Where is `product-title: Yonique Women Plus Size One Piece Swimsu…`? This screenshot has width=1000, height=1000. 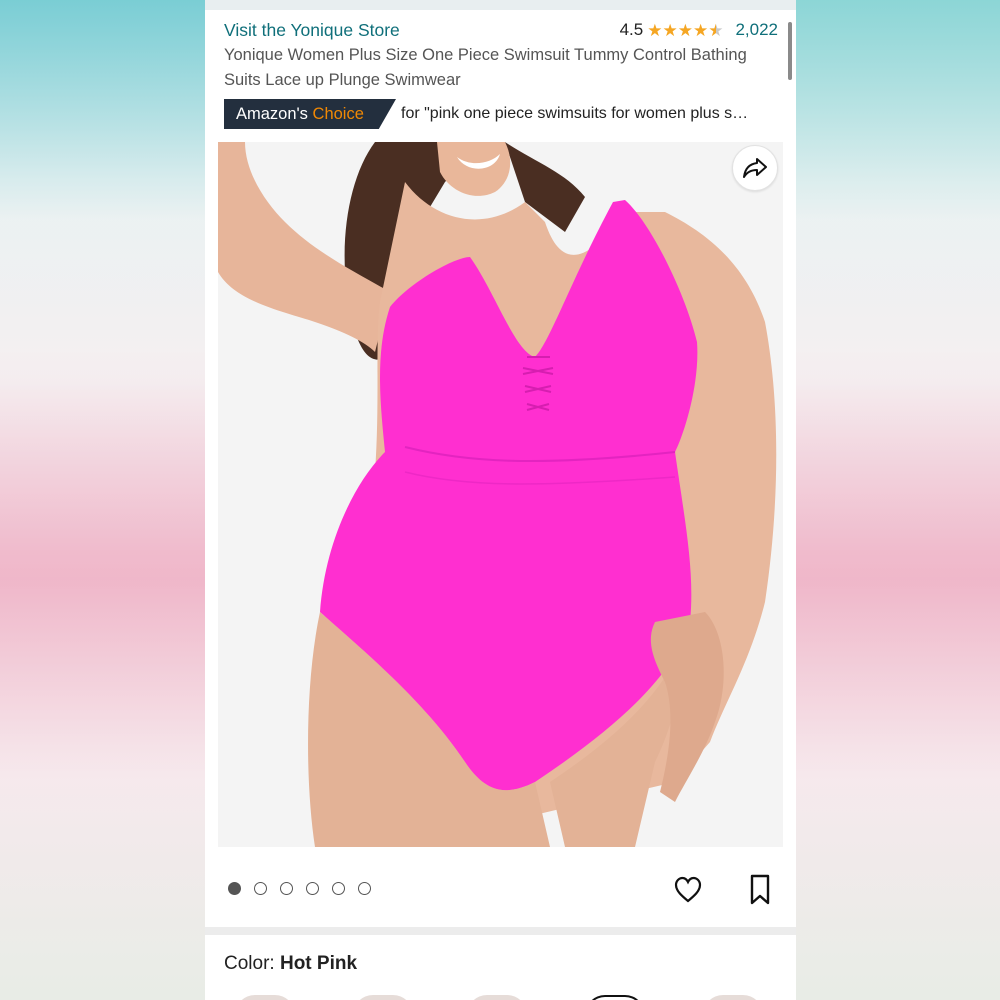
product-title: Yonique Women Plus Size One Piece Swimsu… is located at coordinates (485, 67).